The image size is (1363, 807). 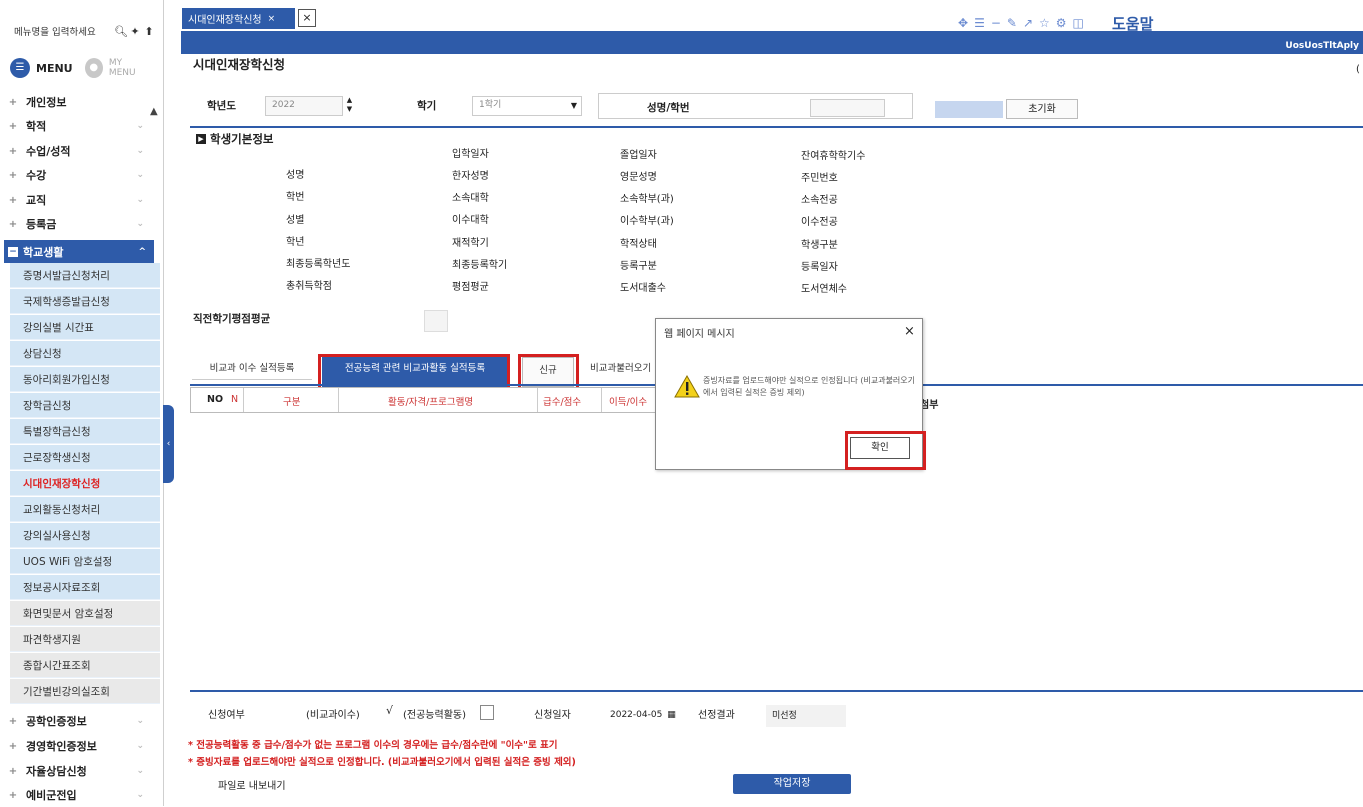 What do you see at coordinates (349, 109) in the screenshot?
I see `down-arrow-icon: ▼` at bounding box center [349, 109].